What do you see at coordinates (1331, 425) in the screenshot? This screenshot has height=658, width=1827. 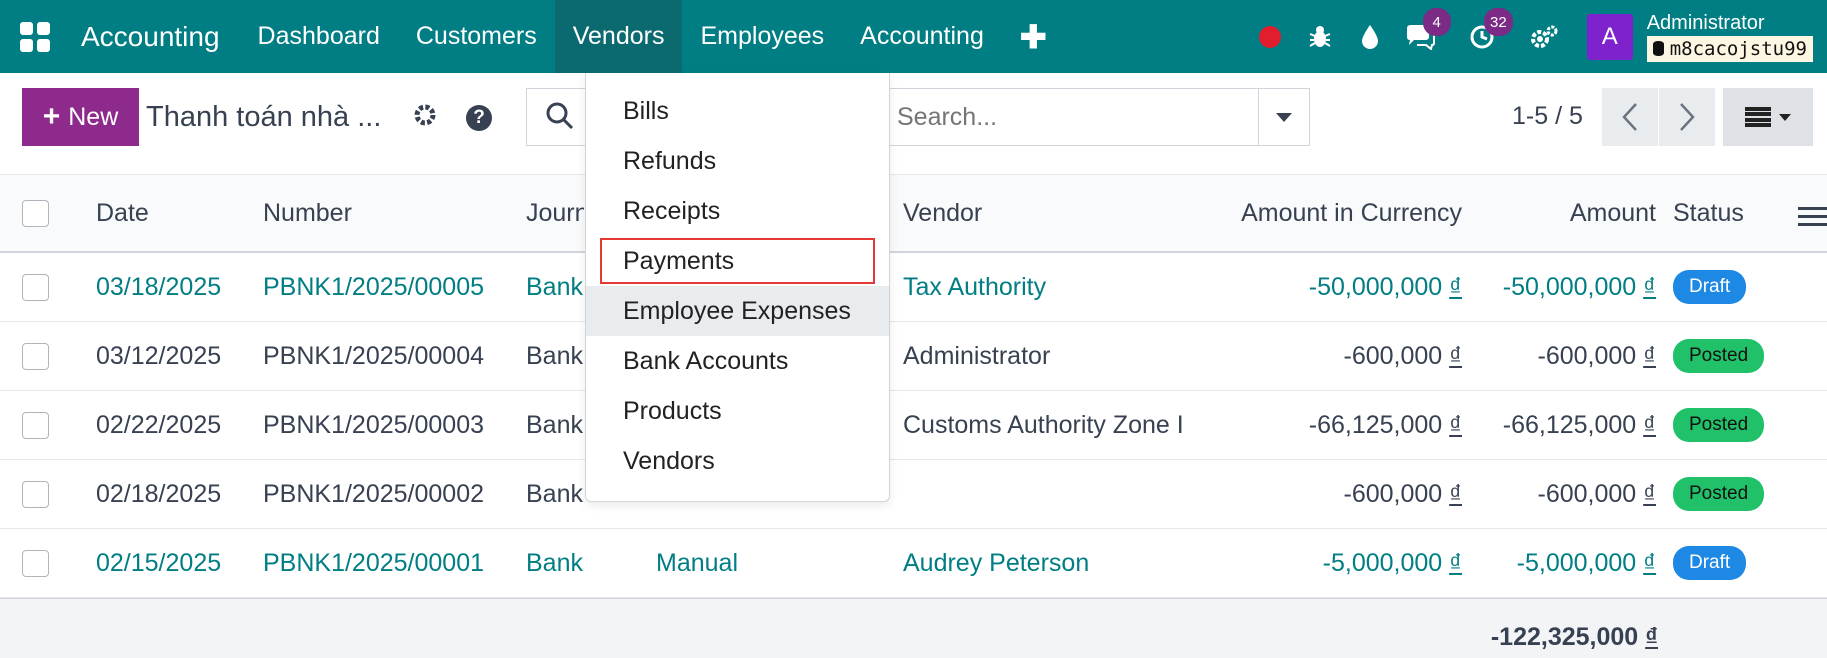 I see `cell-amount-currency: -66,125,000 ₫` at bounding box center [1331, 425].